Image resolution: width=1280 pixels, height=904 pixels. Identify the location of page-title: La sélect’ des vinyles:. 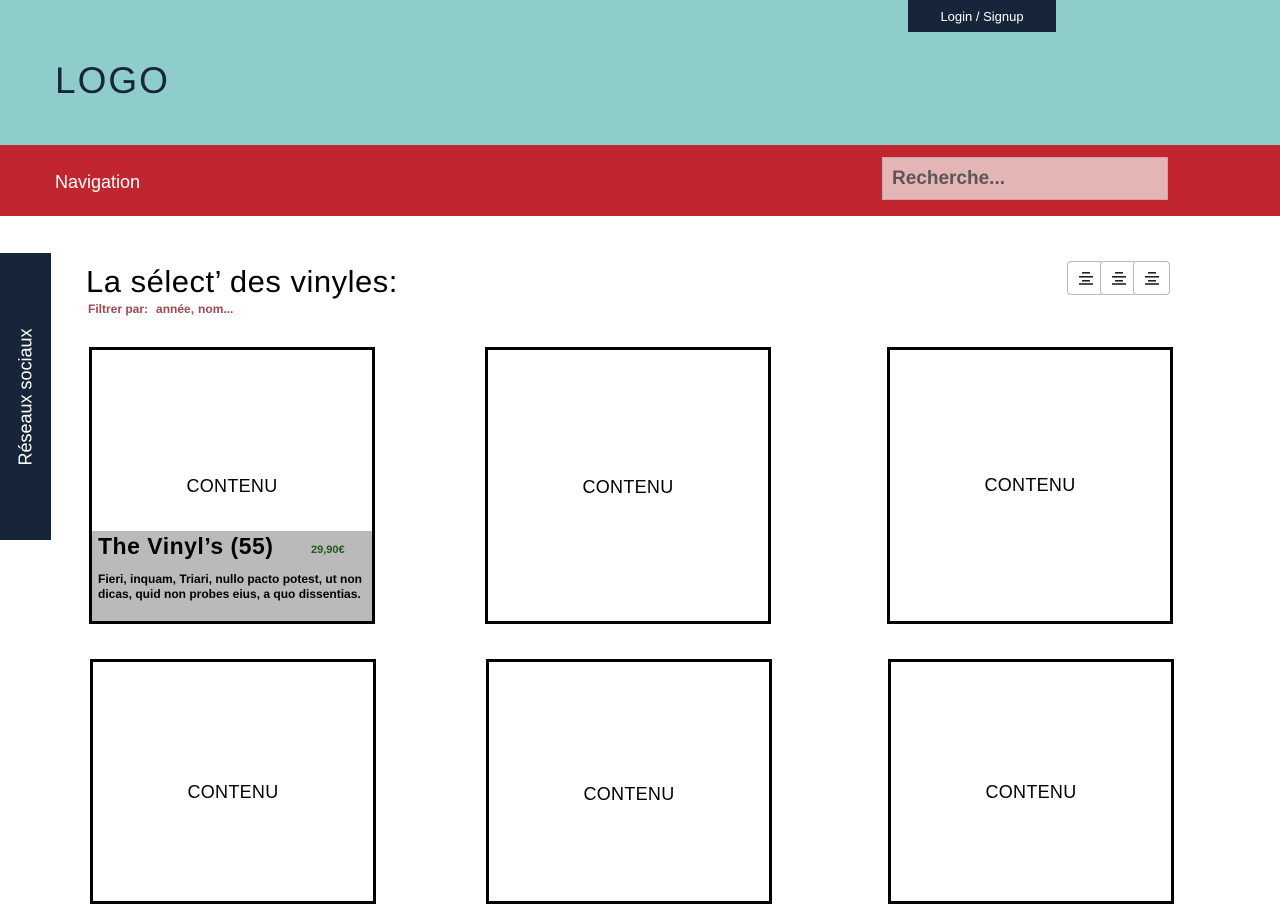
(242, 281).